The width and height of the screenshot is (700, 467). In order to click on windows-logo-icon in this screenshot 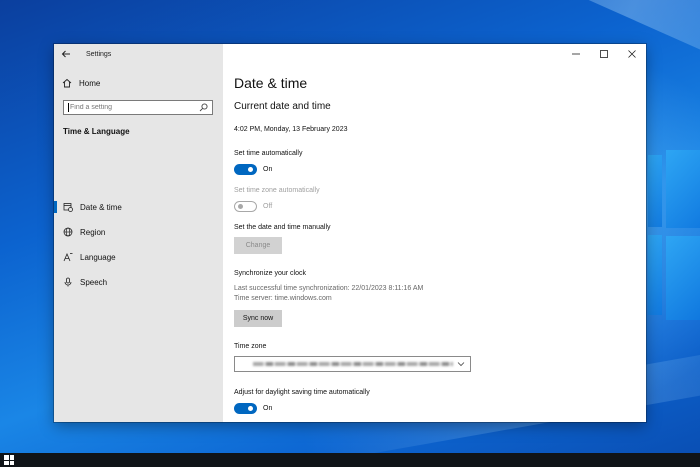, I will do `click(6, 457)`.